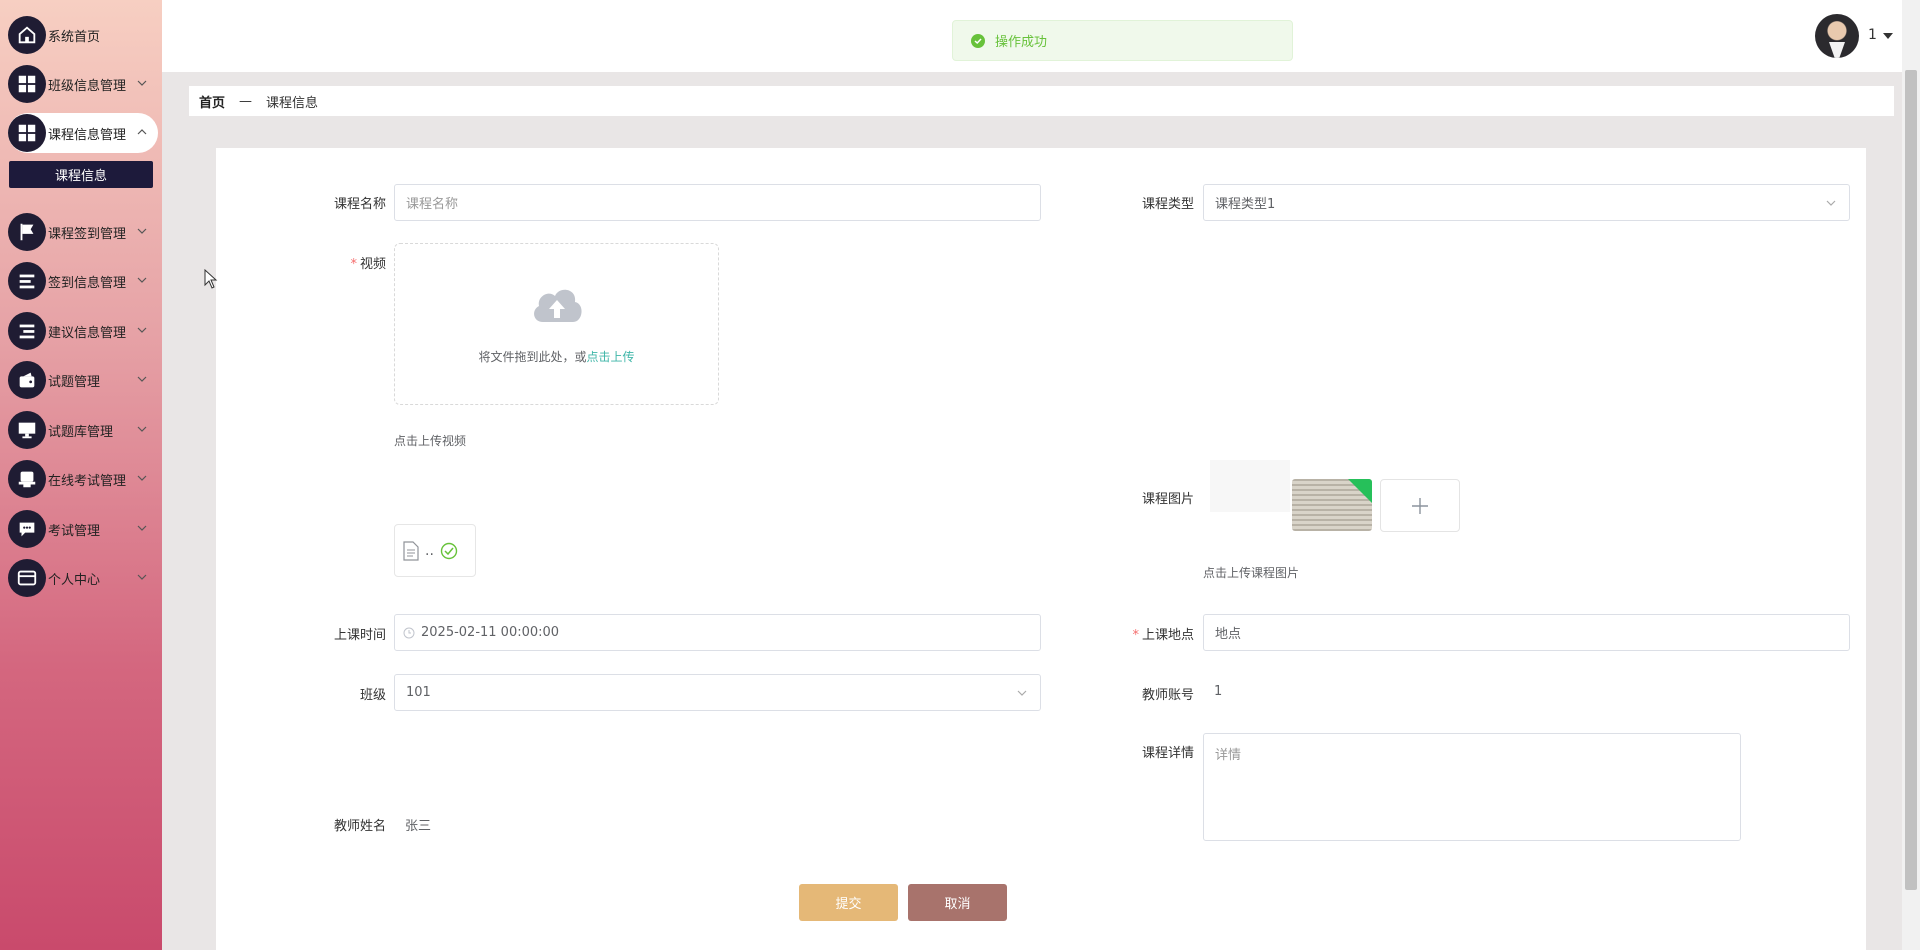 The width and height of the screenshot is (1920, 950). Describe the element at coordinates (435, 550) in the screenshot. I see `uploaded-video-file: ..` at that location.